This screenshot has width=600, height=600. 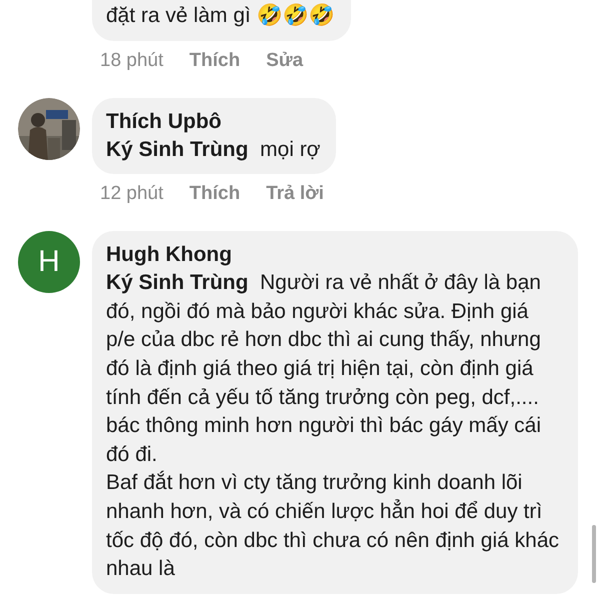 What do you see at coordinates (295, 194) in the screenshot?
I see `comment-action-link: Trả lời` at bounding box center [295, 194].